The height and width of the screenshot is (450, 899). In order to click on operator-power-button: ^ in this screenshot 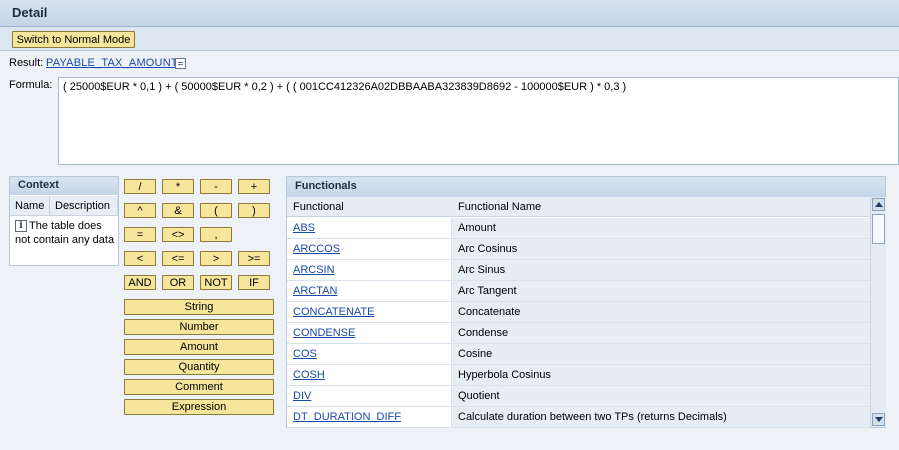, I will do `click(140, 210)`.